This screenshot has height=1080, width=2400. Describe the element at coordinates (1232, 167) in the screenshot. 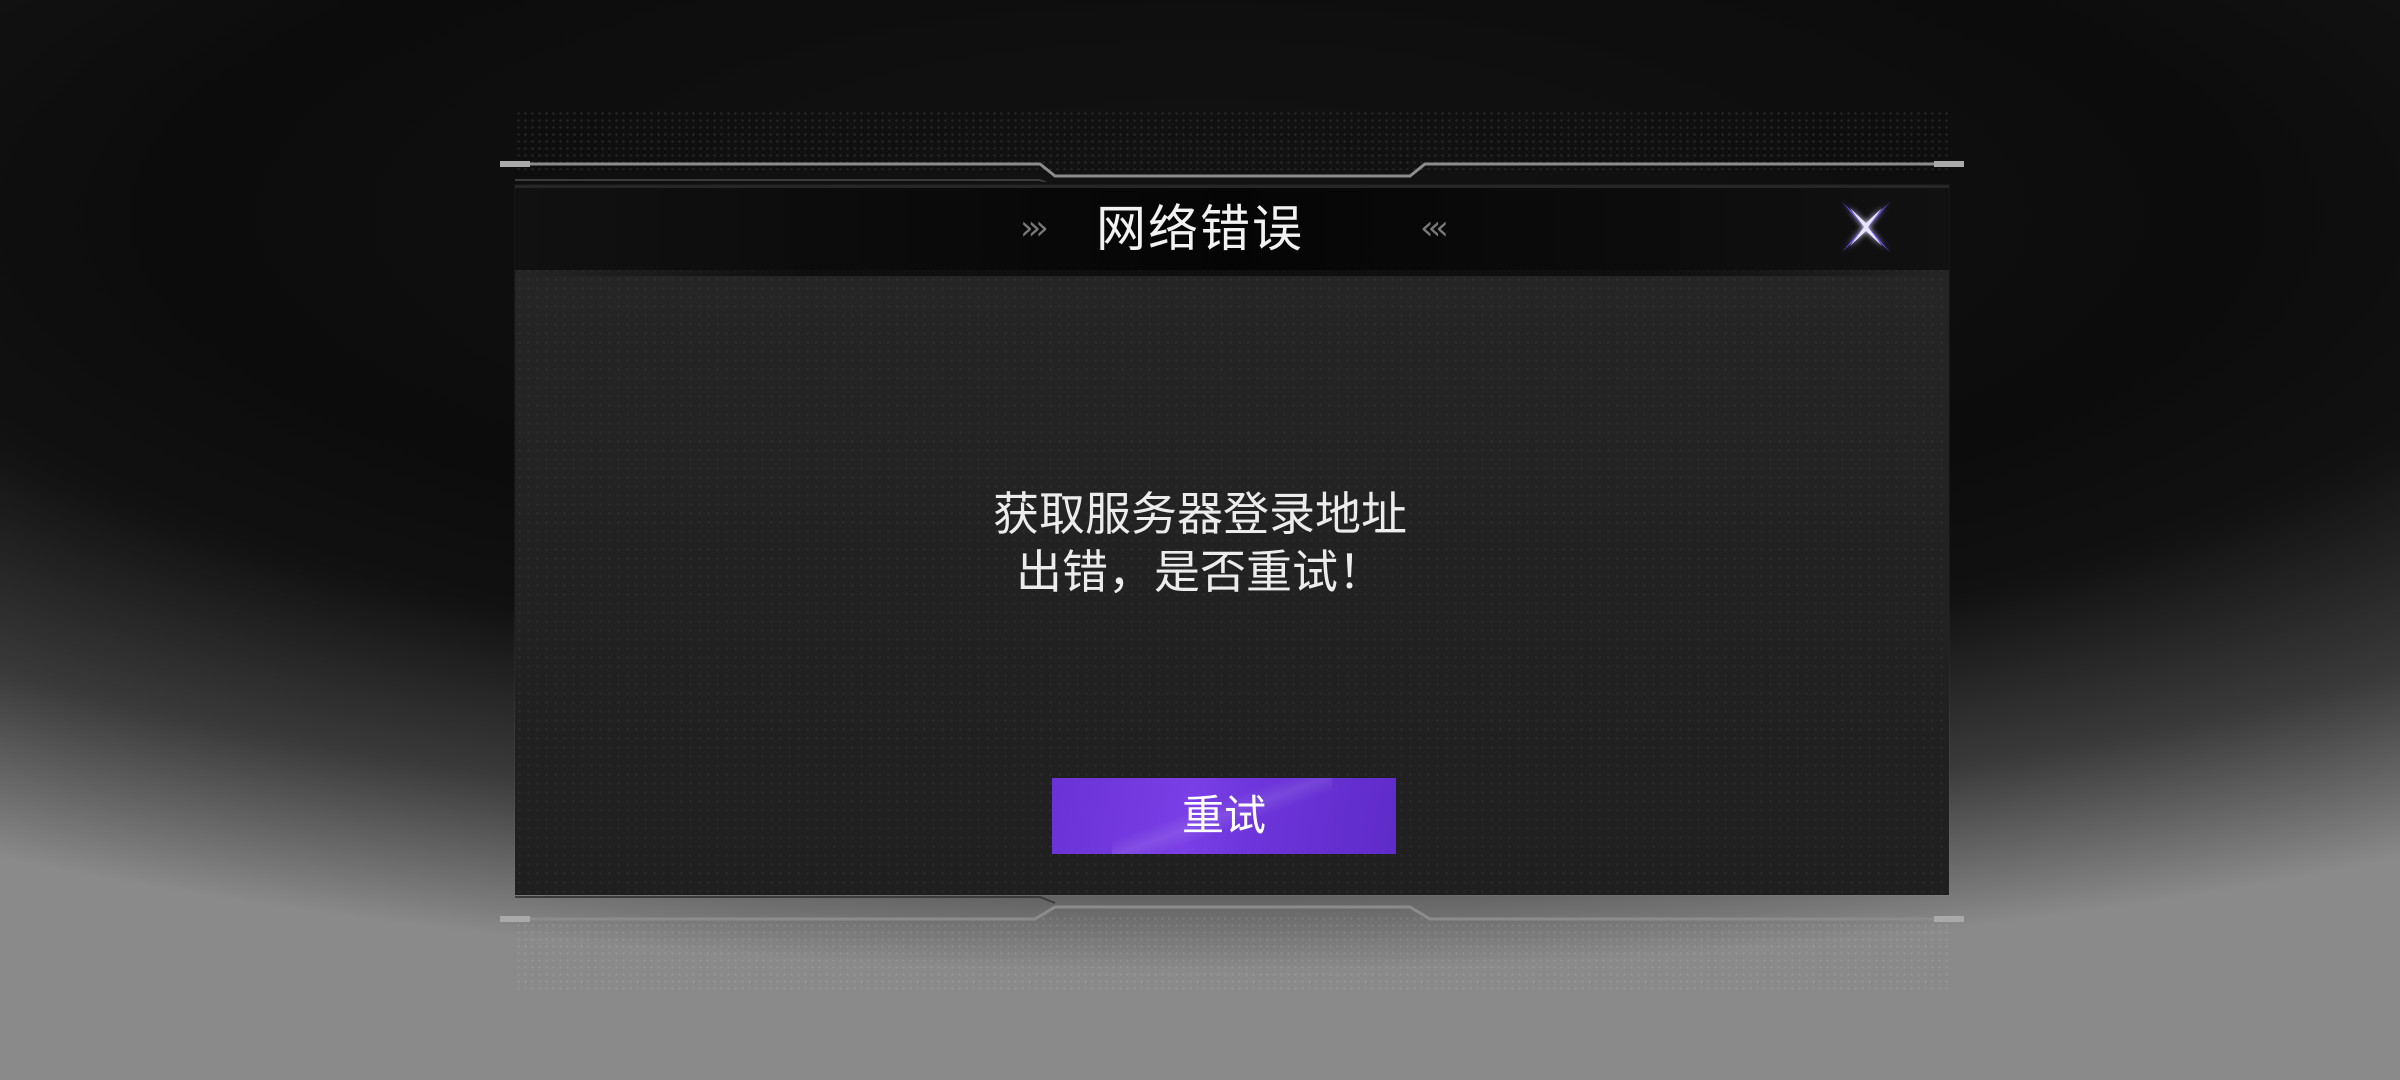

I see `frame-rail-top` at that location.